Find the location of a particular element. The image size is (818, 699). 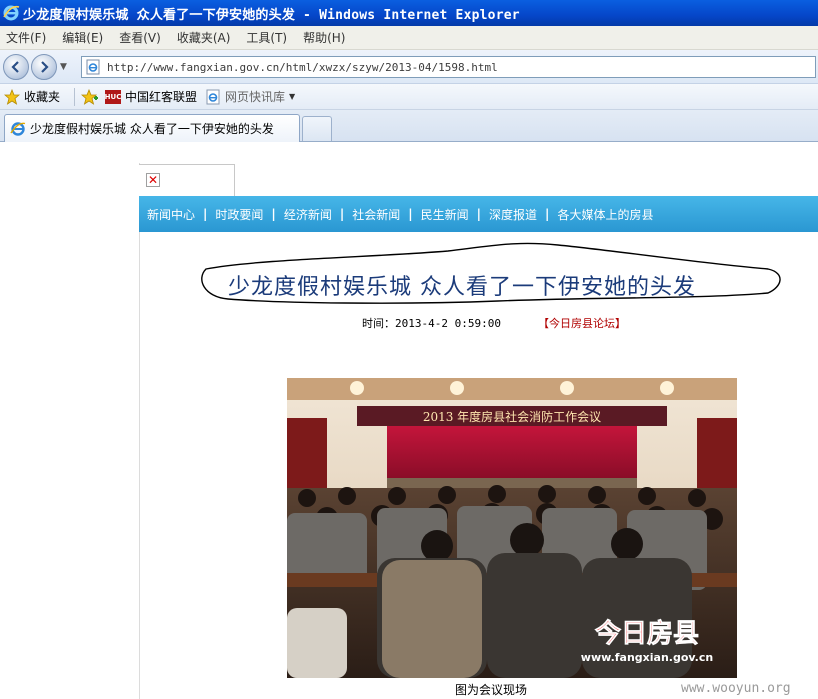

arrow-left-icon is located at coordinates (15, 67).